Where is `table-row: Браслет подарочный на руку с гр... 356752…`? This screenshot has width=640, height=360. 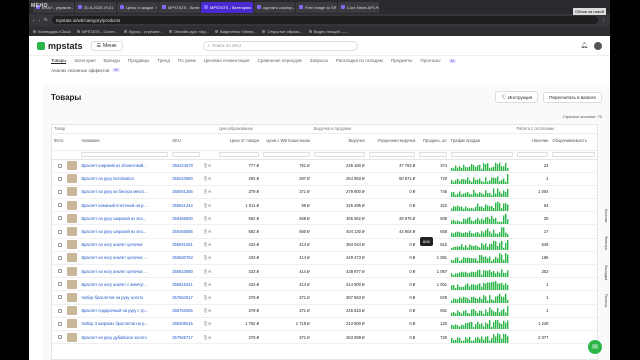
table-row: Браслет подарочный на руку с гр... 356752… is located at coordinates (324, 311).